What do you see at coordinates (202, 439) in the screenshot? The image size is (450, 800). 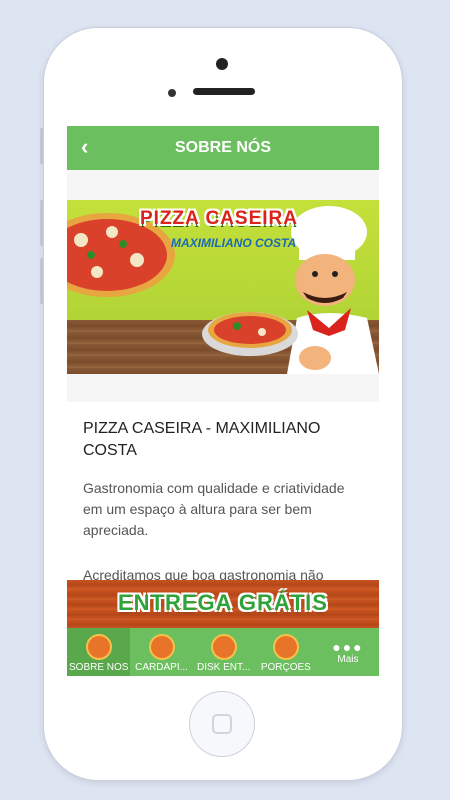 I see `store-name: PIZZA CASEIRA - MAXIMILIANO COSTA` at bounding box center [202, 439].